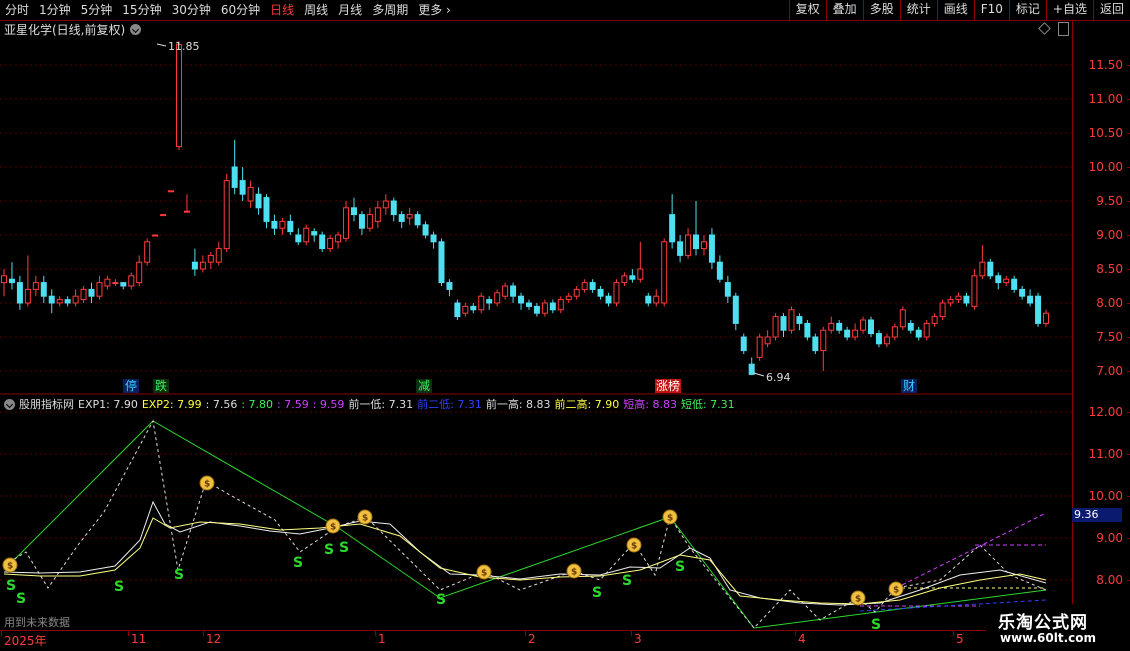  What do you see at coordinates (1109, 496) in the screenshot?
I see `indicator-tick-label: 10.00` at bounding box center [1109, 496].